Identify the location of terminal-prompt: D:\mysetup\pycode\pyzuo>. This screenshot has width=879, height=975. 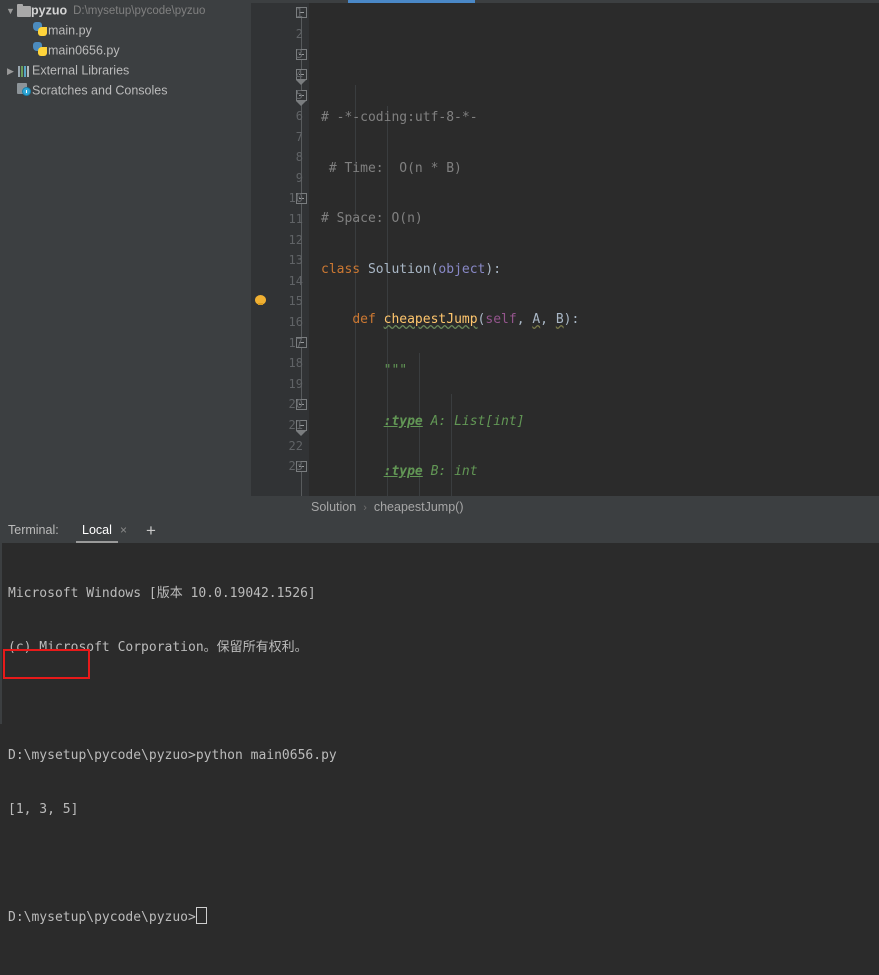
(102, 917).